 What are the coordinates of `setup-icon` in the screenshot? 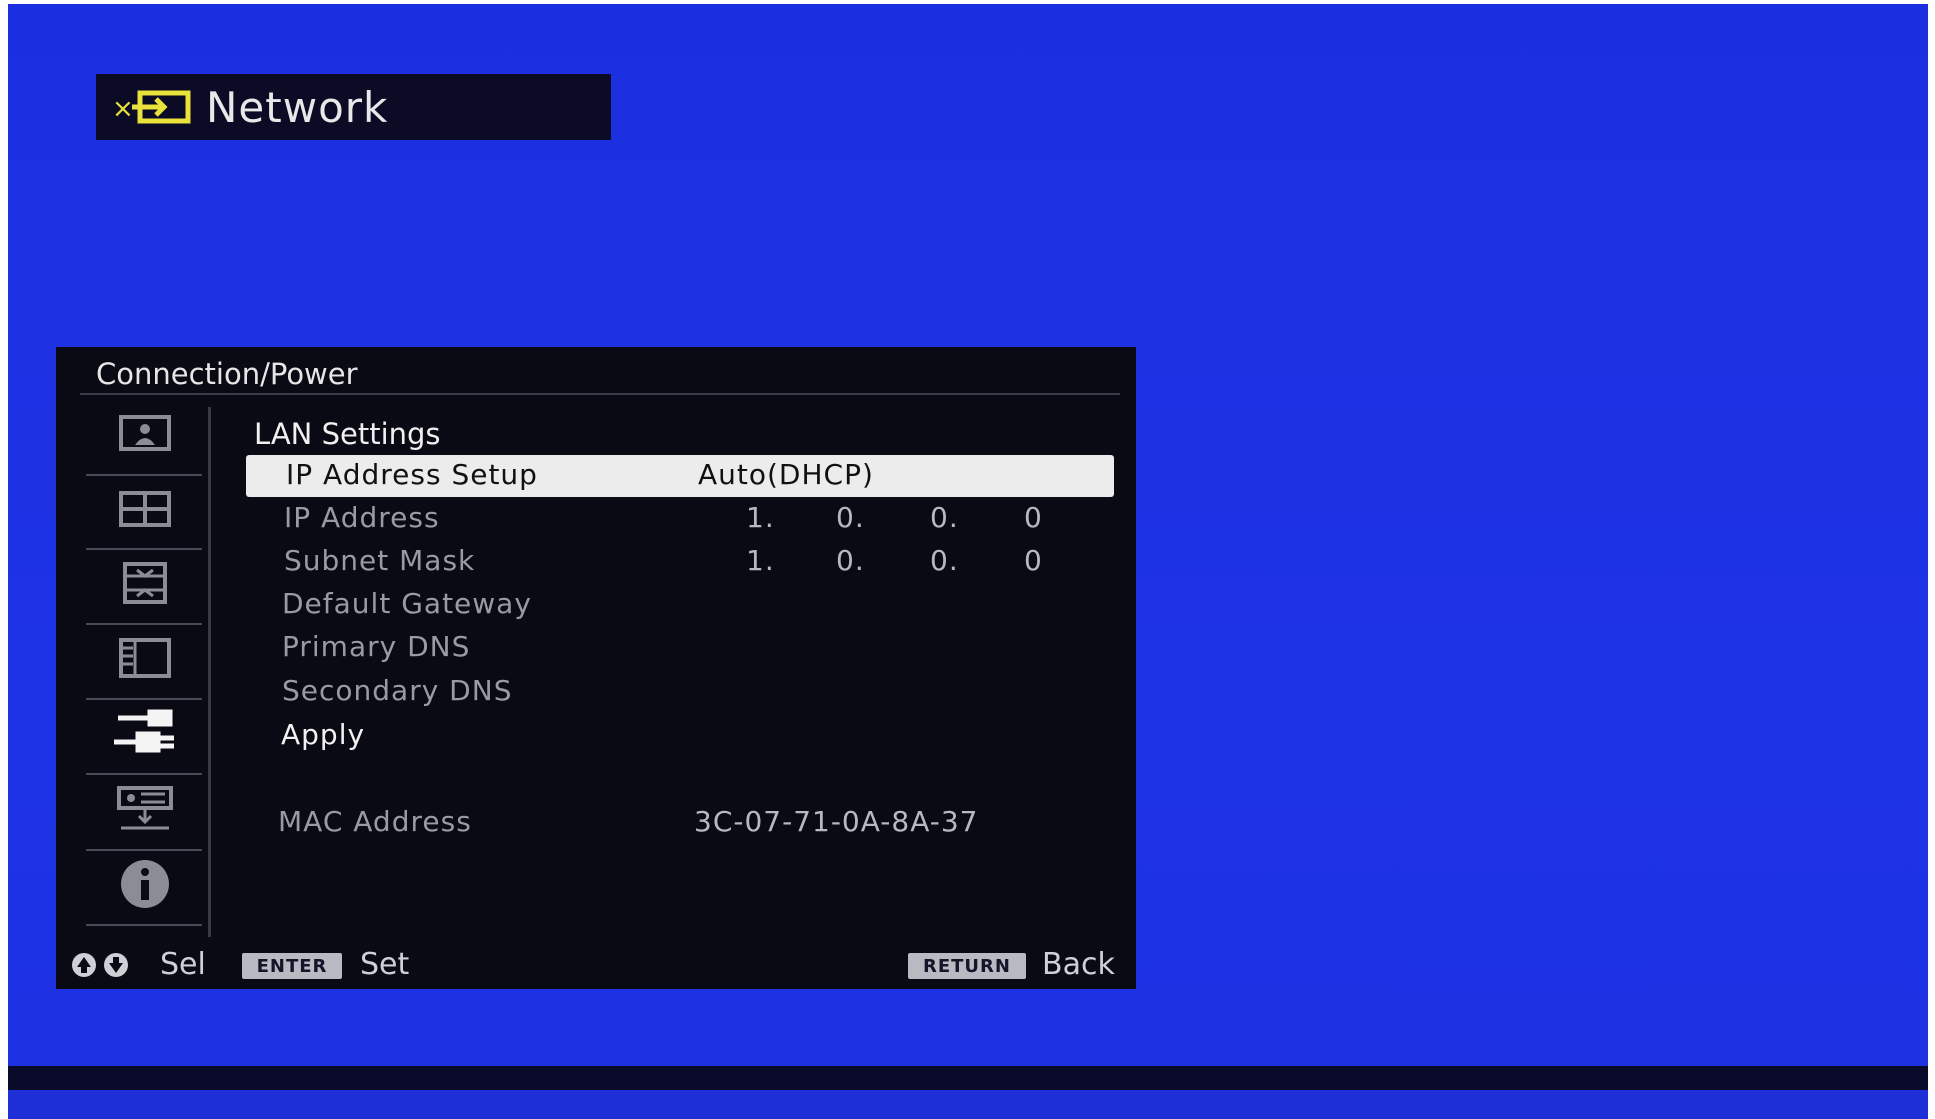 It's located at (145, 585).